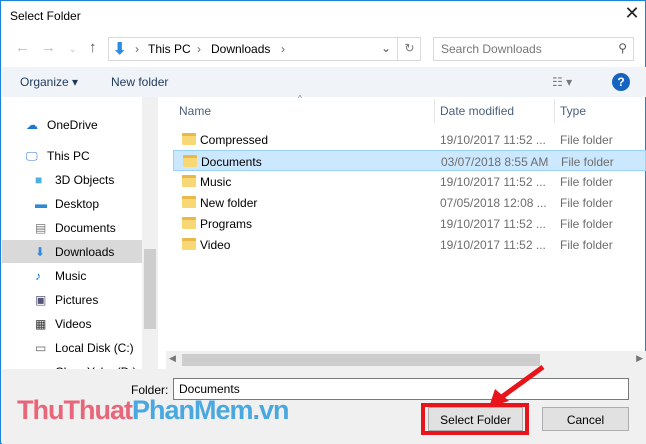 This screenshot has height=444, width=646. Describe the element at coordinates (409, 49) in the screenshot. I see `refresh-icon: ↻` at that location.